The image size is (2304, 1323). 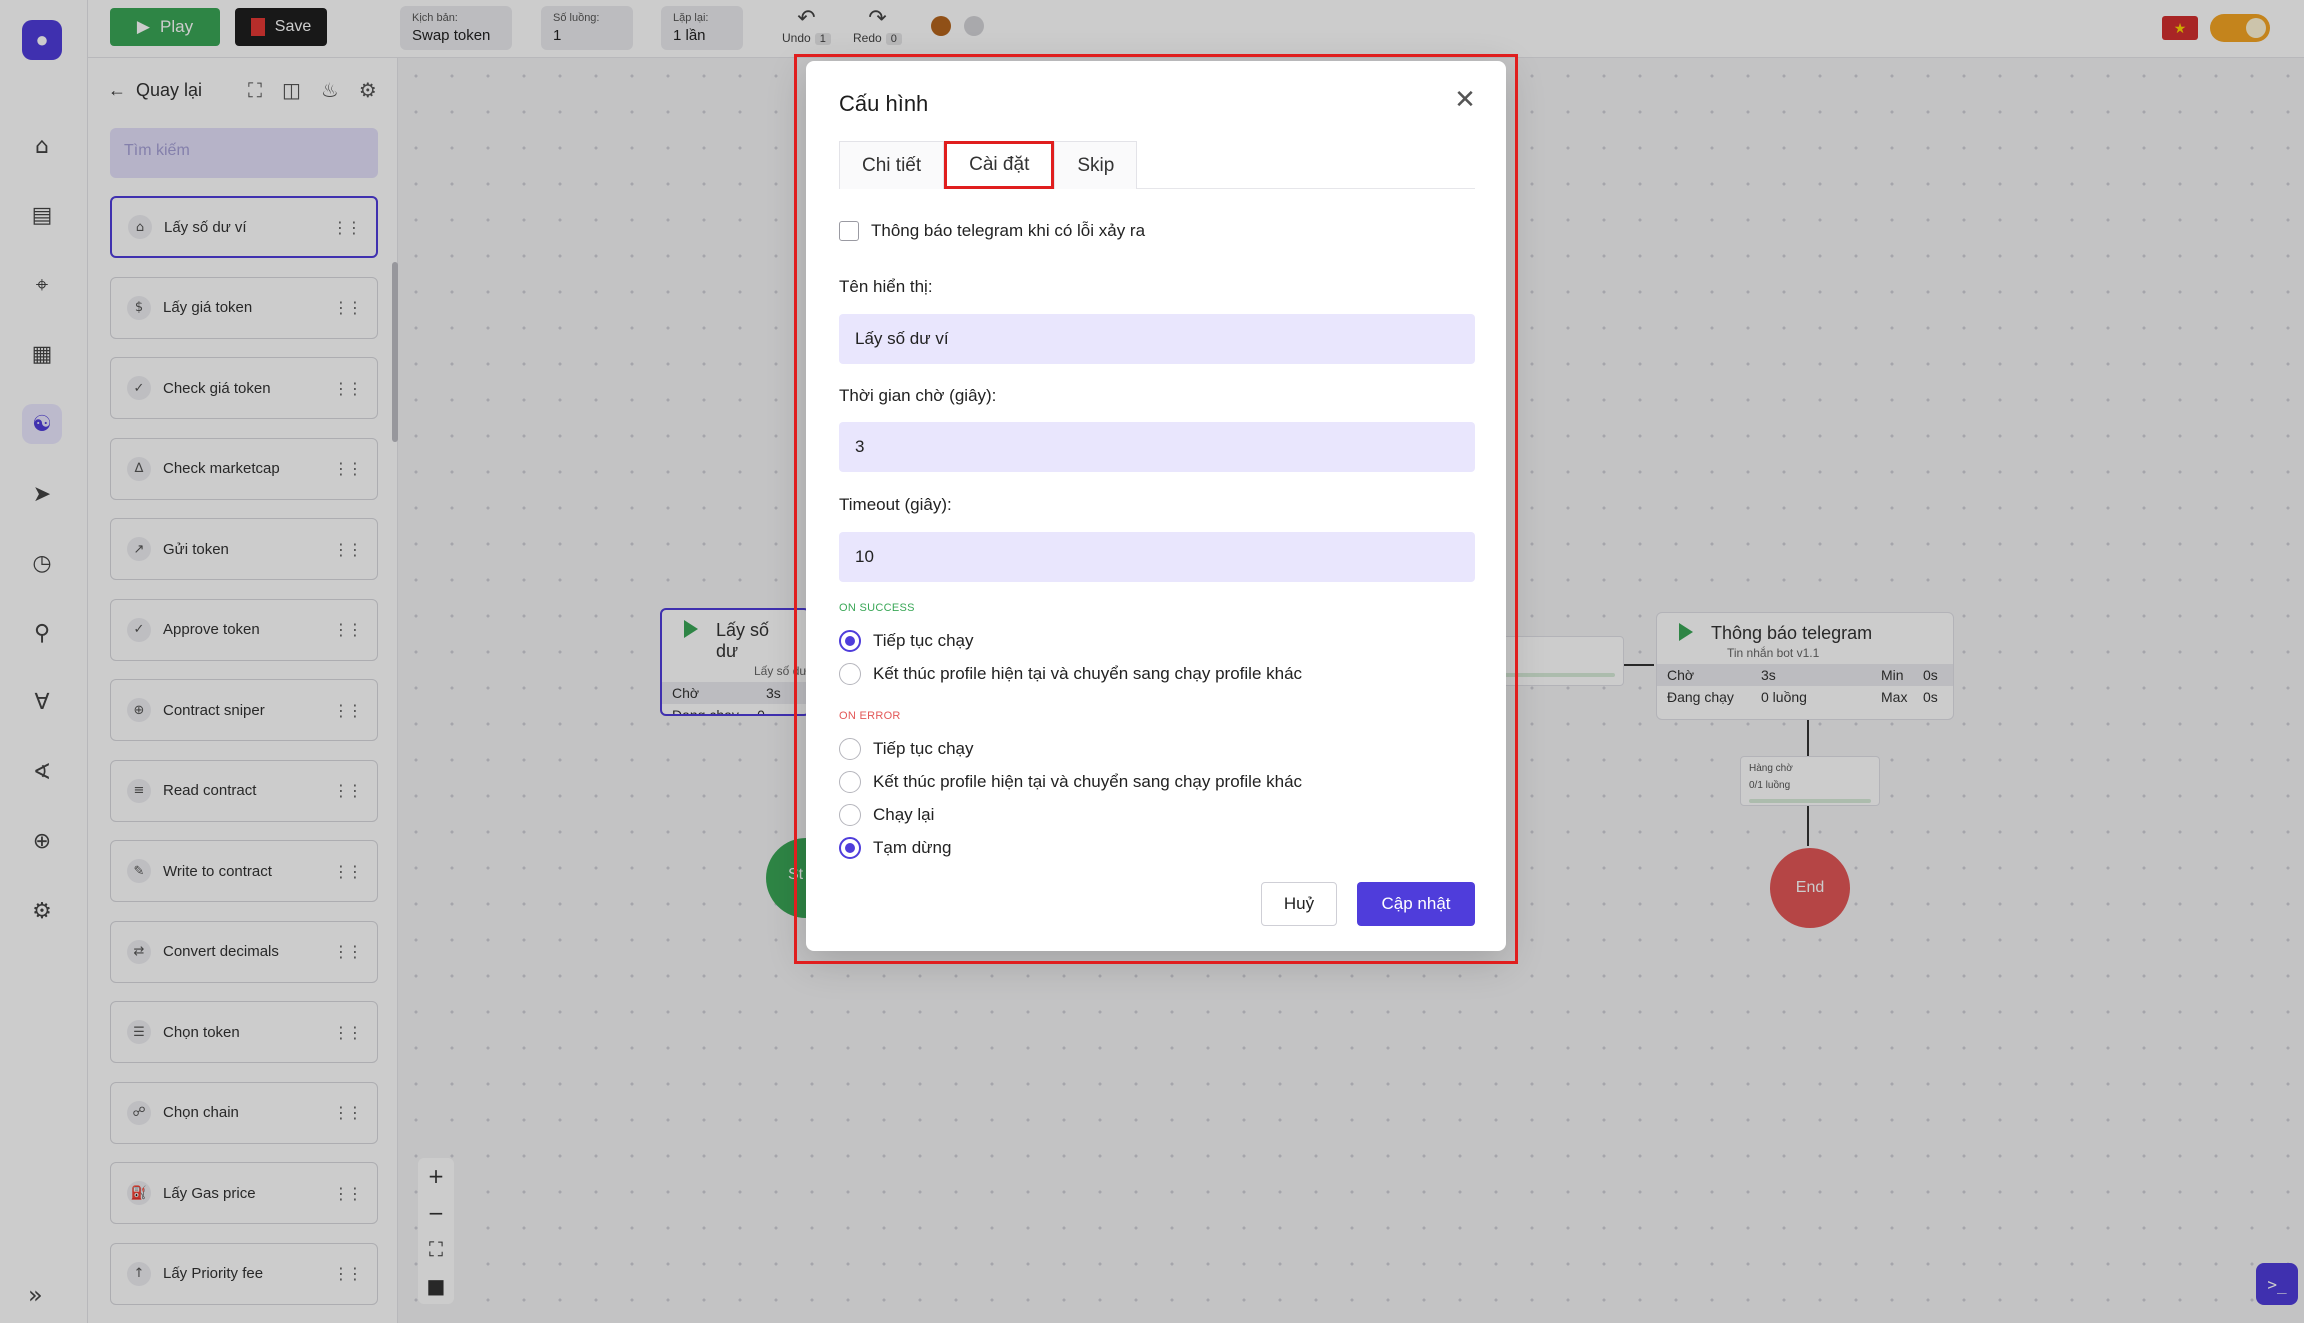 I want to click on display-name-field, so click(x=1157, y=339).